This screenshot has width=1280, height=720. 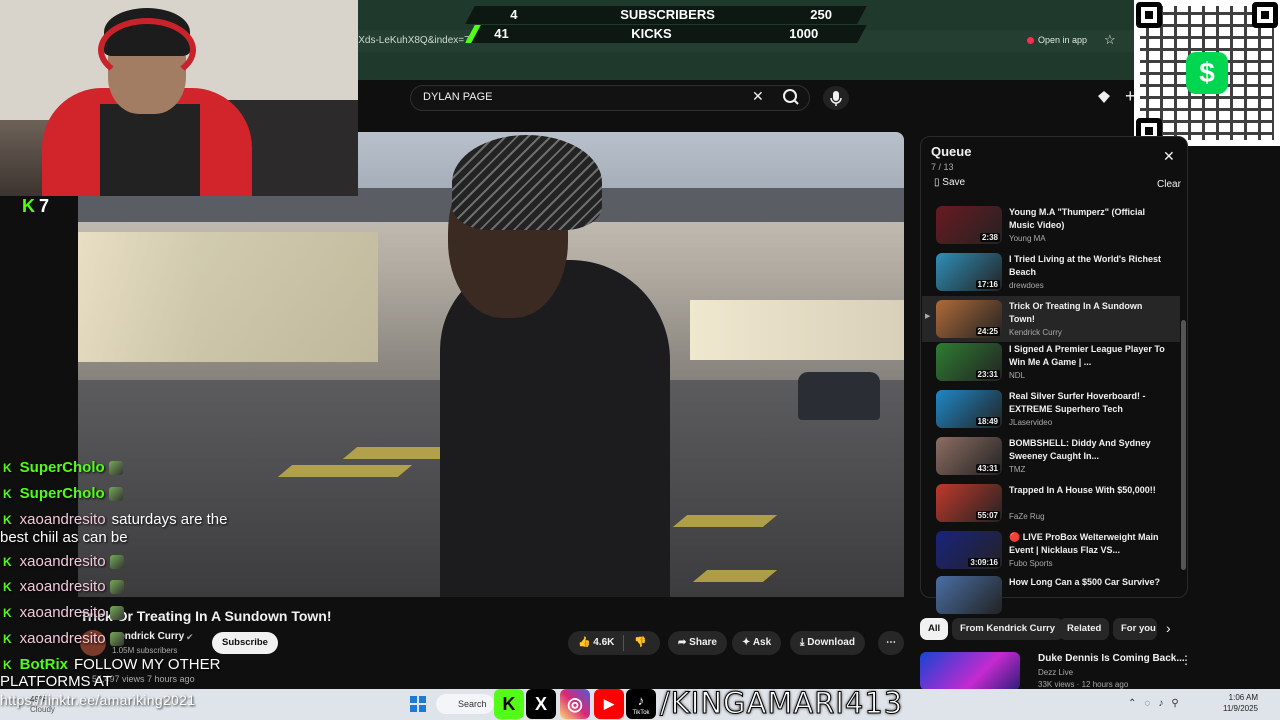 I want to click on subscribe-button: Subscribe, so click(x=245, y=643).